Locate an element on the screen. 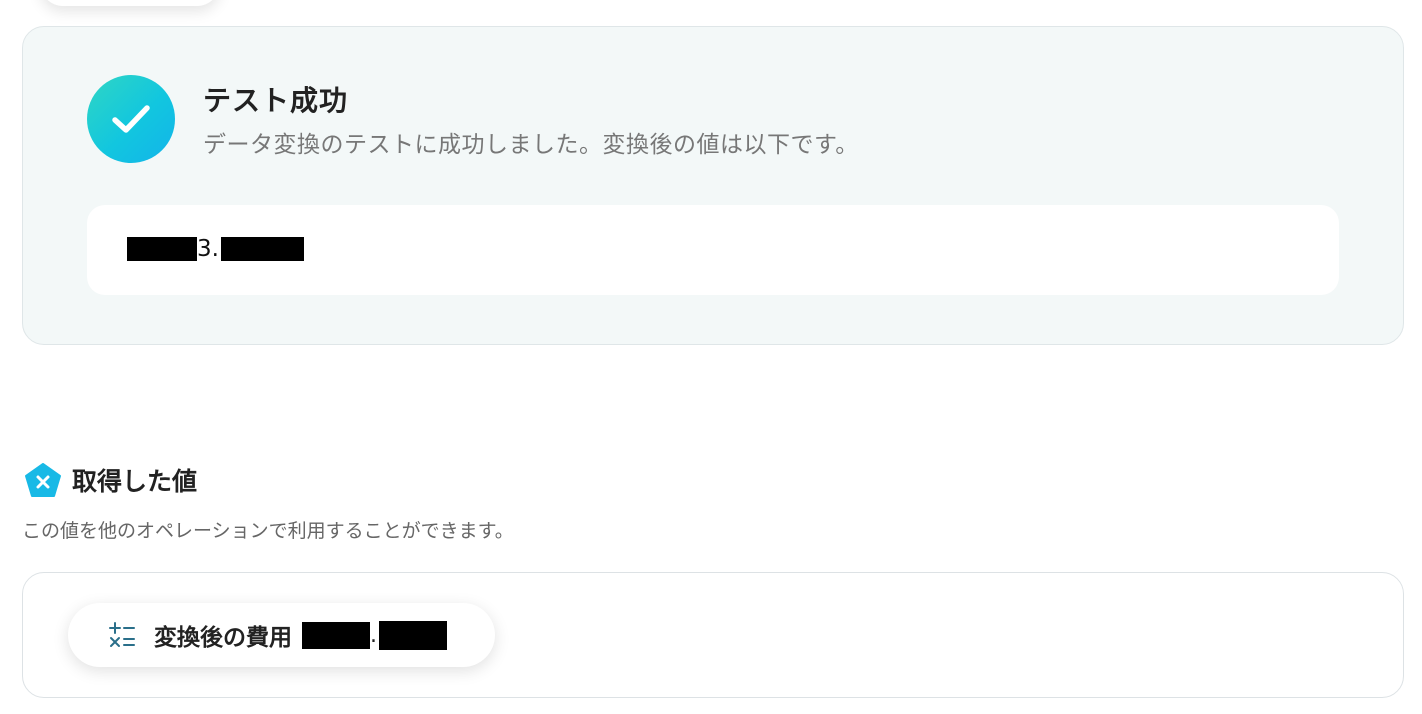 The height and width of the screenshot is (714, 1422). converted-value-visible: 3. is located at coordinates (208, 249).